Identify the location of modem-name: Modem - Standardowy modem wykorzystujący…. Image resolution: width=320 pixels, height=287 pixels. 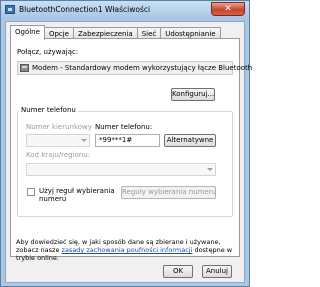
(142, 68).